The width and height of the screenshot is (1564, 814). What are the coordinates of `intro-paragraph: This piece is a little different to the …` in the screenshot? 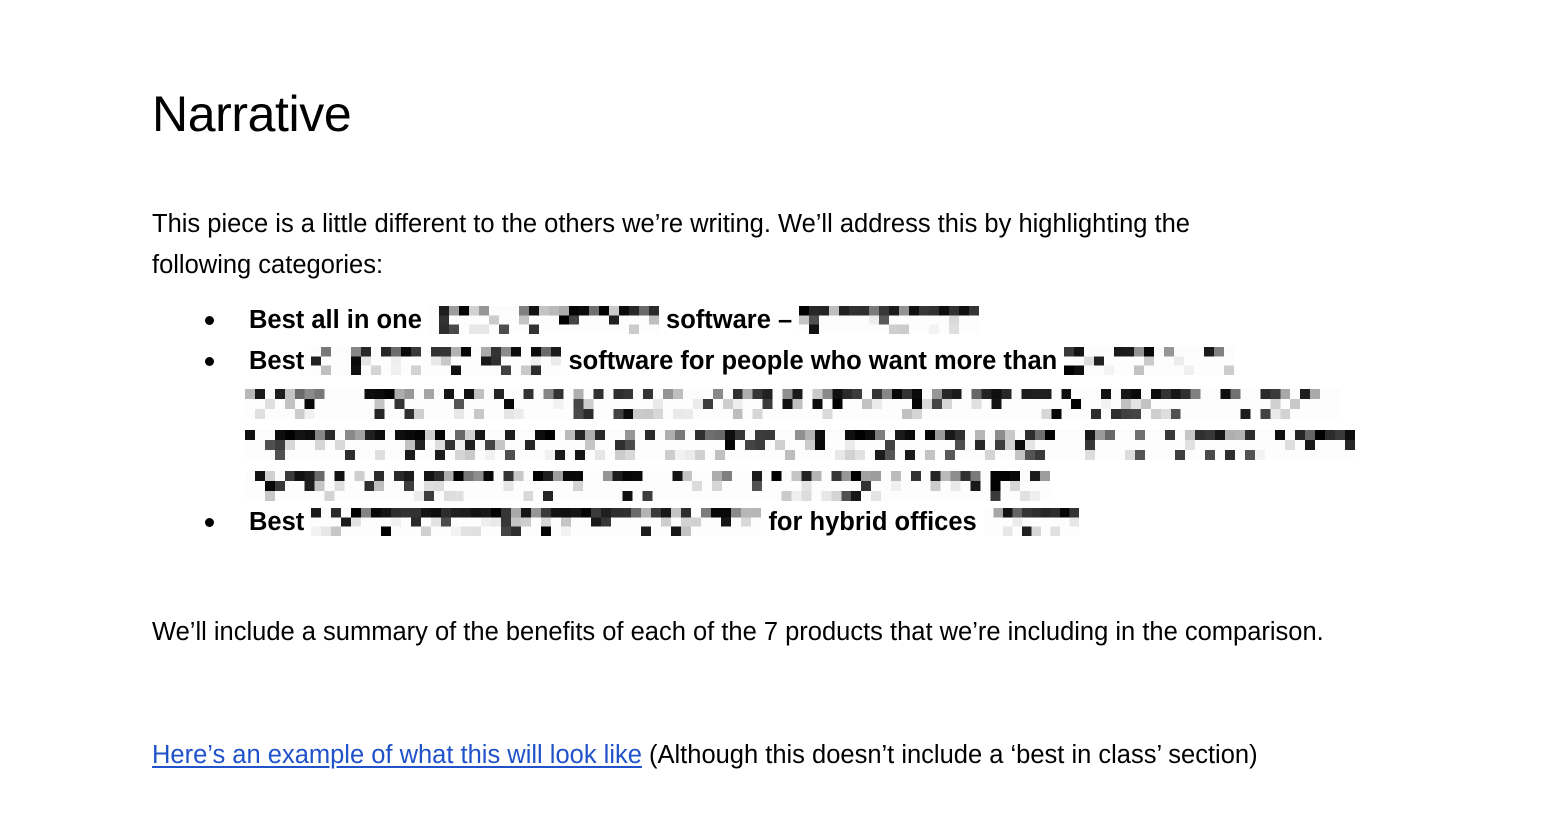 It's located at (671, 244).